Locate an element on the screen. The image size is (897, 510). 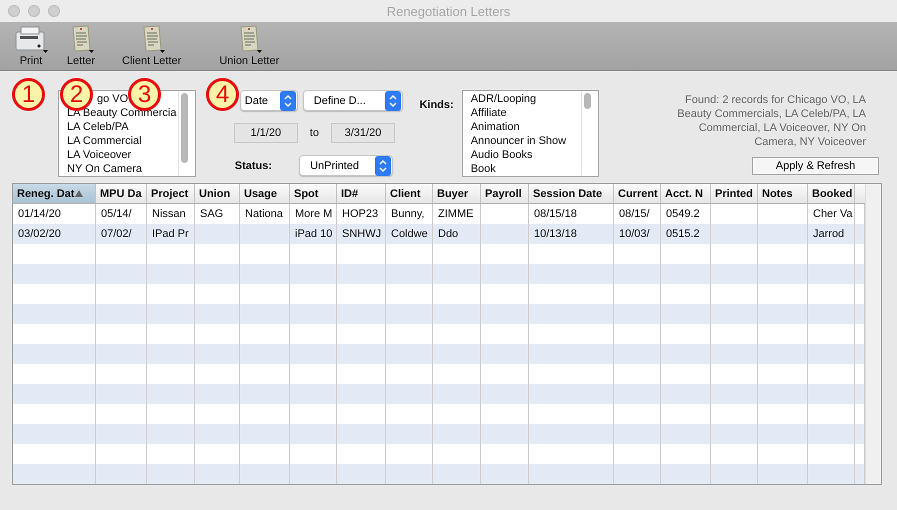
table-cell: 07/02/ is located at coordinates (121, 234).